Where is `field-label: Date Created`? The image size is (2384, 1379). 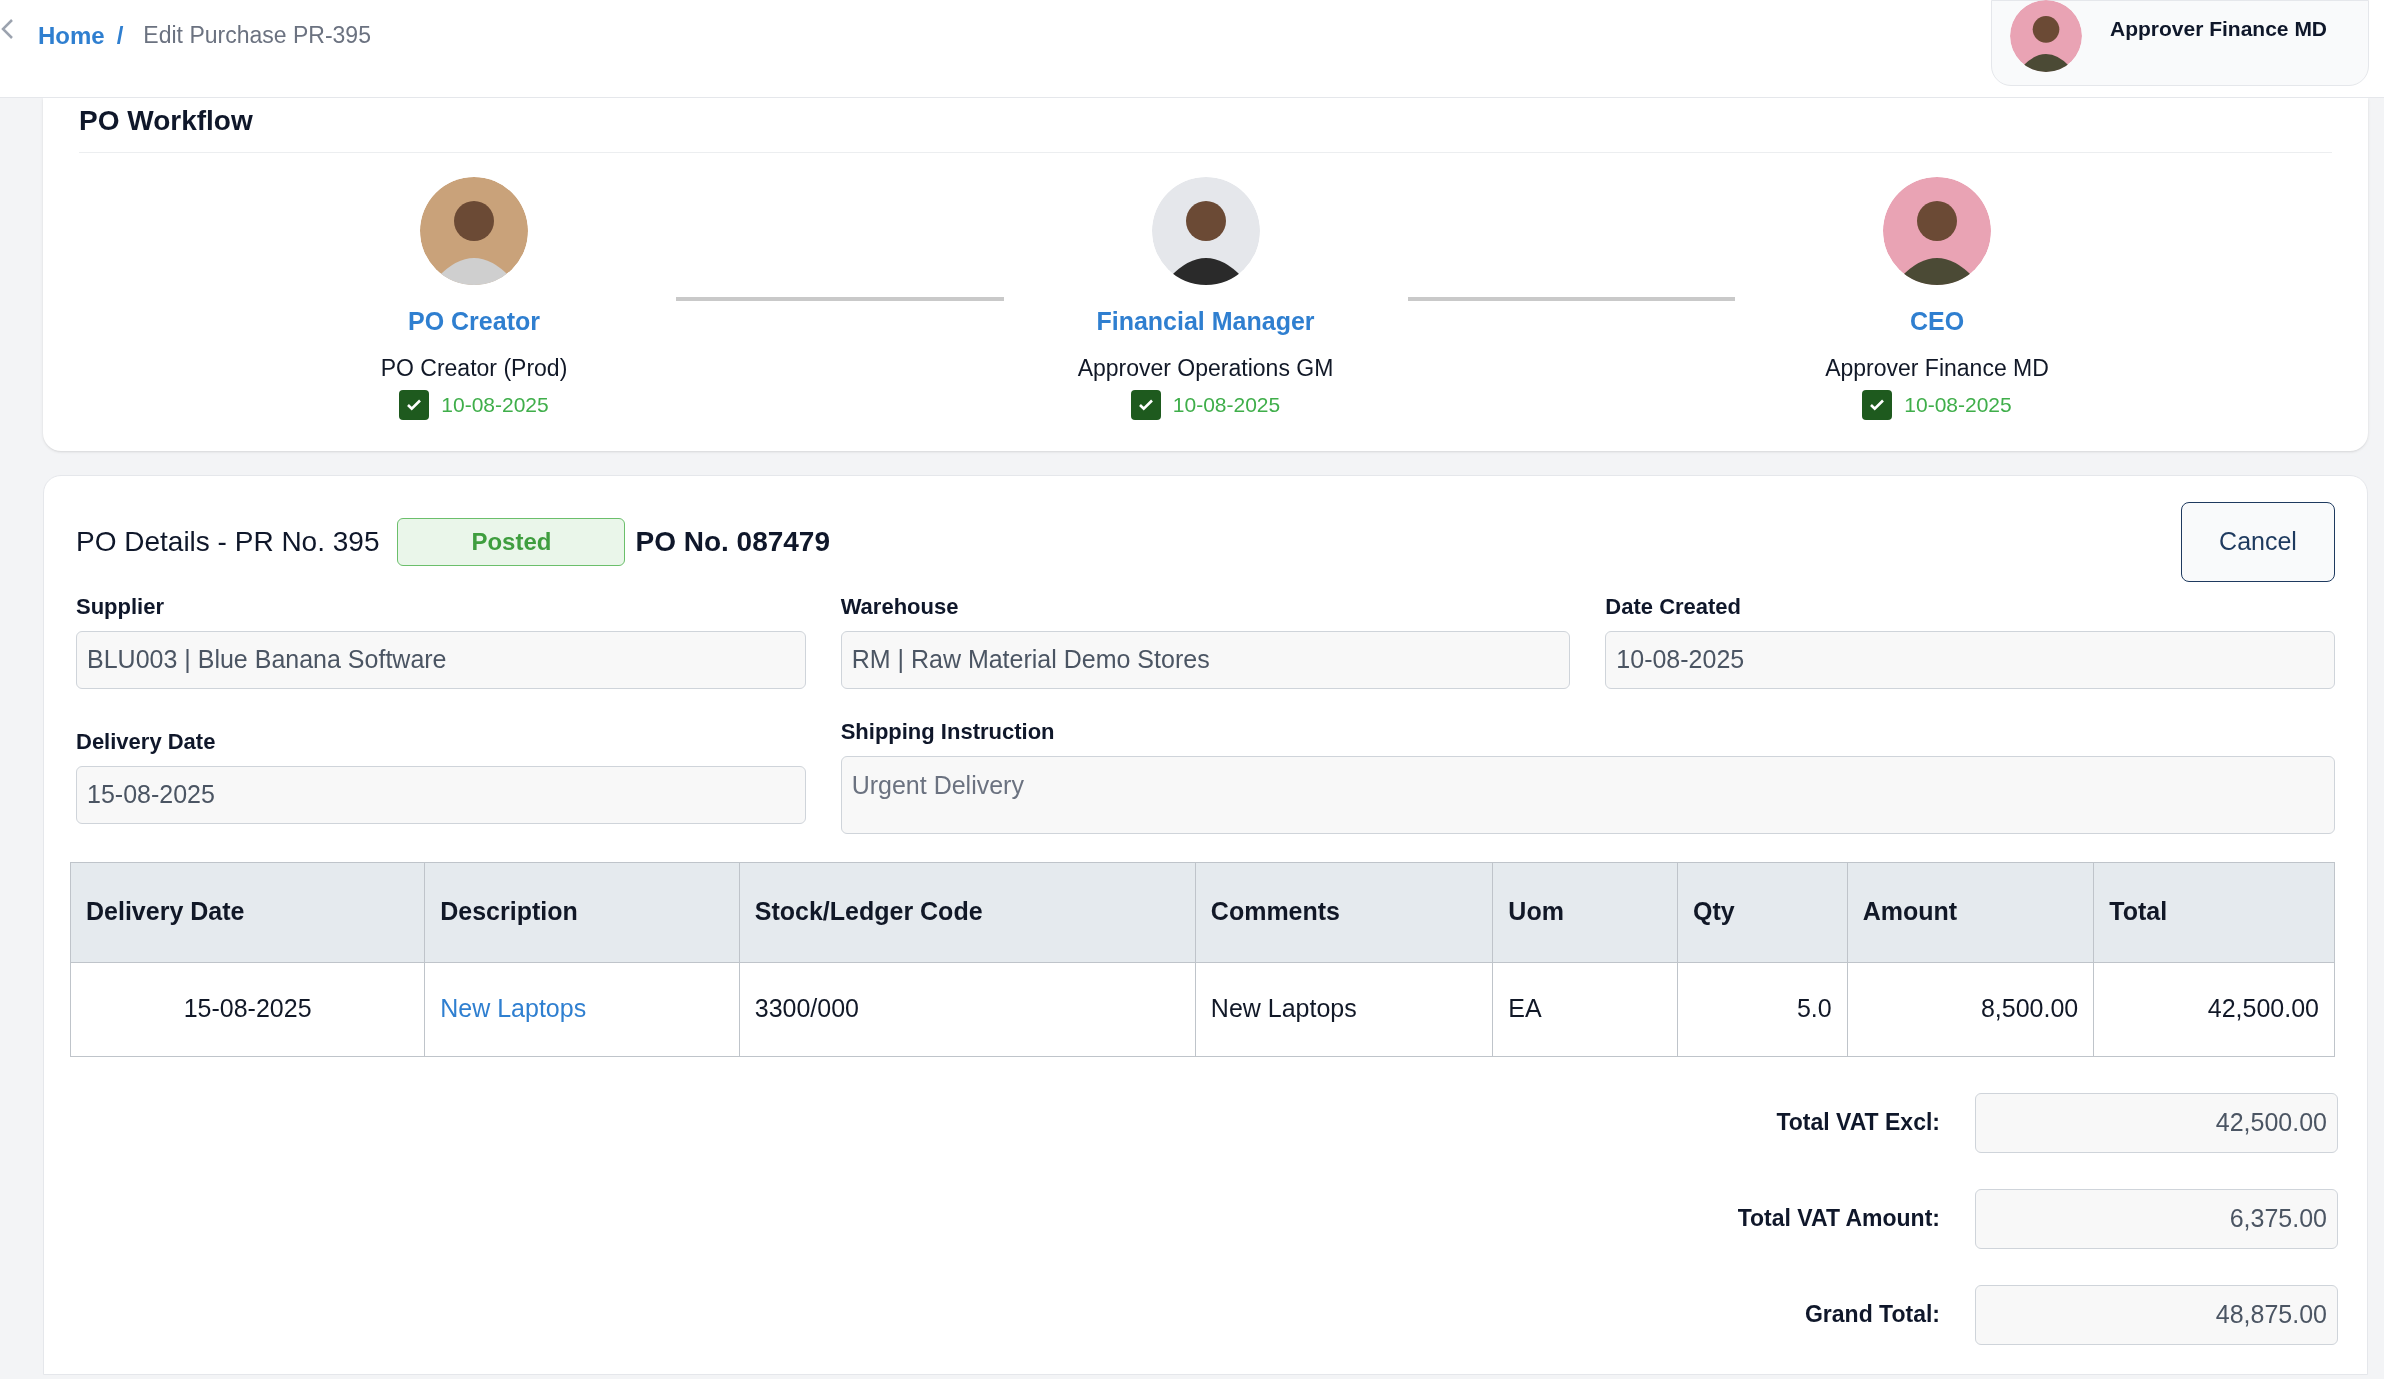 field-label: Date Created is located at coordinates (1674, 606).